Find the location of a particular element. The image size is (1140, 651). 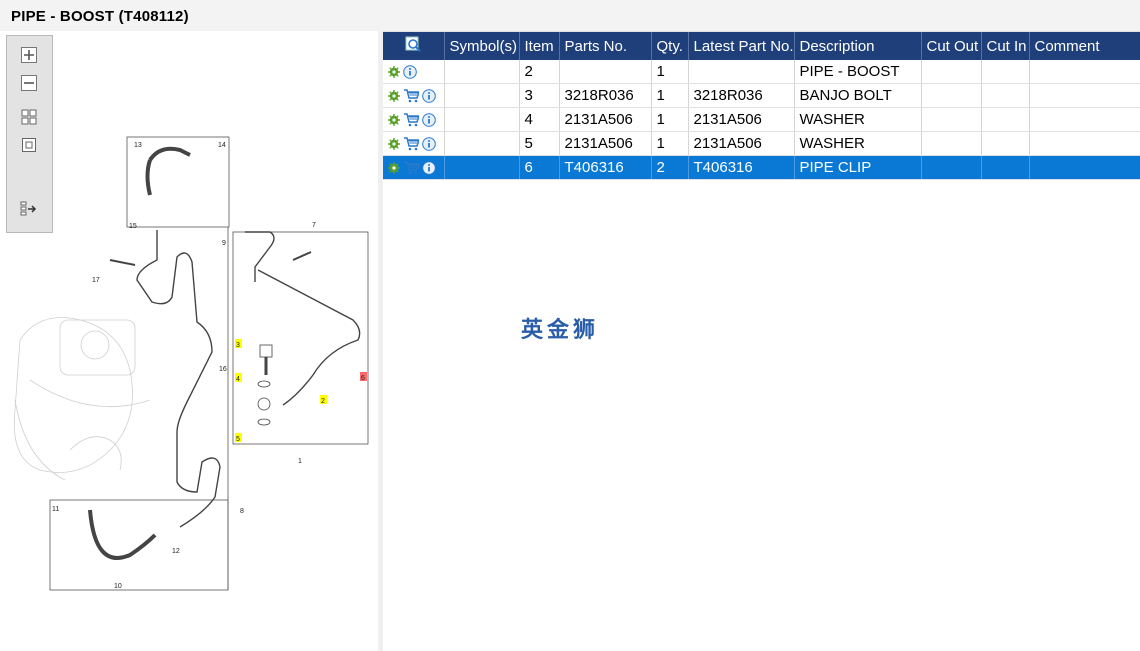

callout-17: 17 is located at coordinates (96, 280).